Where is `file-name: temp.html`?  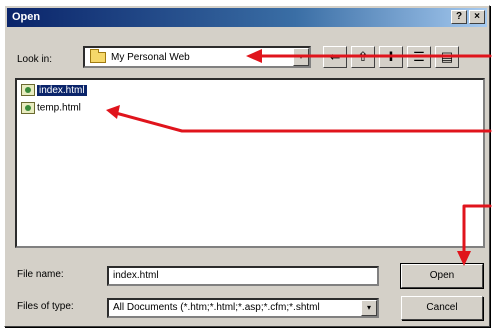 file-name: temp.html is located at coordinates (59, 108).